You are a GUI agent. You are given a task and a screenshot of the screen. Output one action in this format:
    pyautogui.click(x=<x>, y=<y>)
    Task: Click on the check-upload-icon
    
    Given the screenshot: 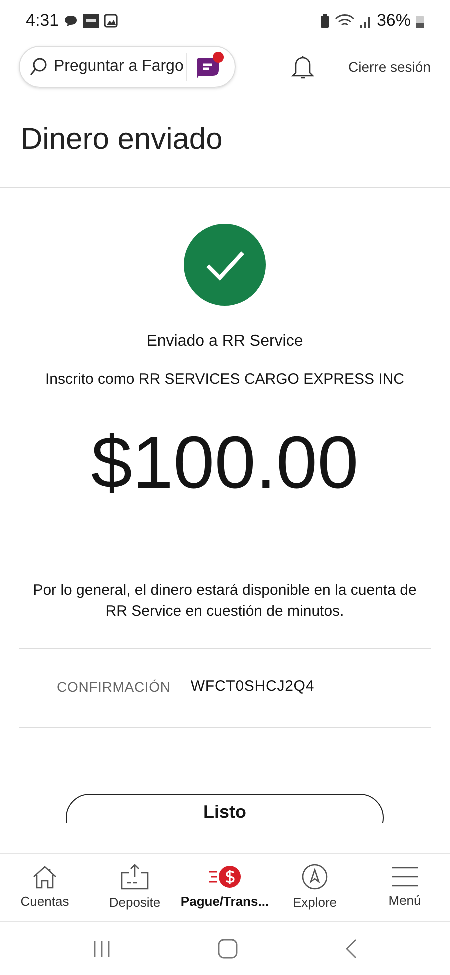 What is the action you would take?
    pyautogui.click(x=135, y=876)
    